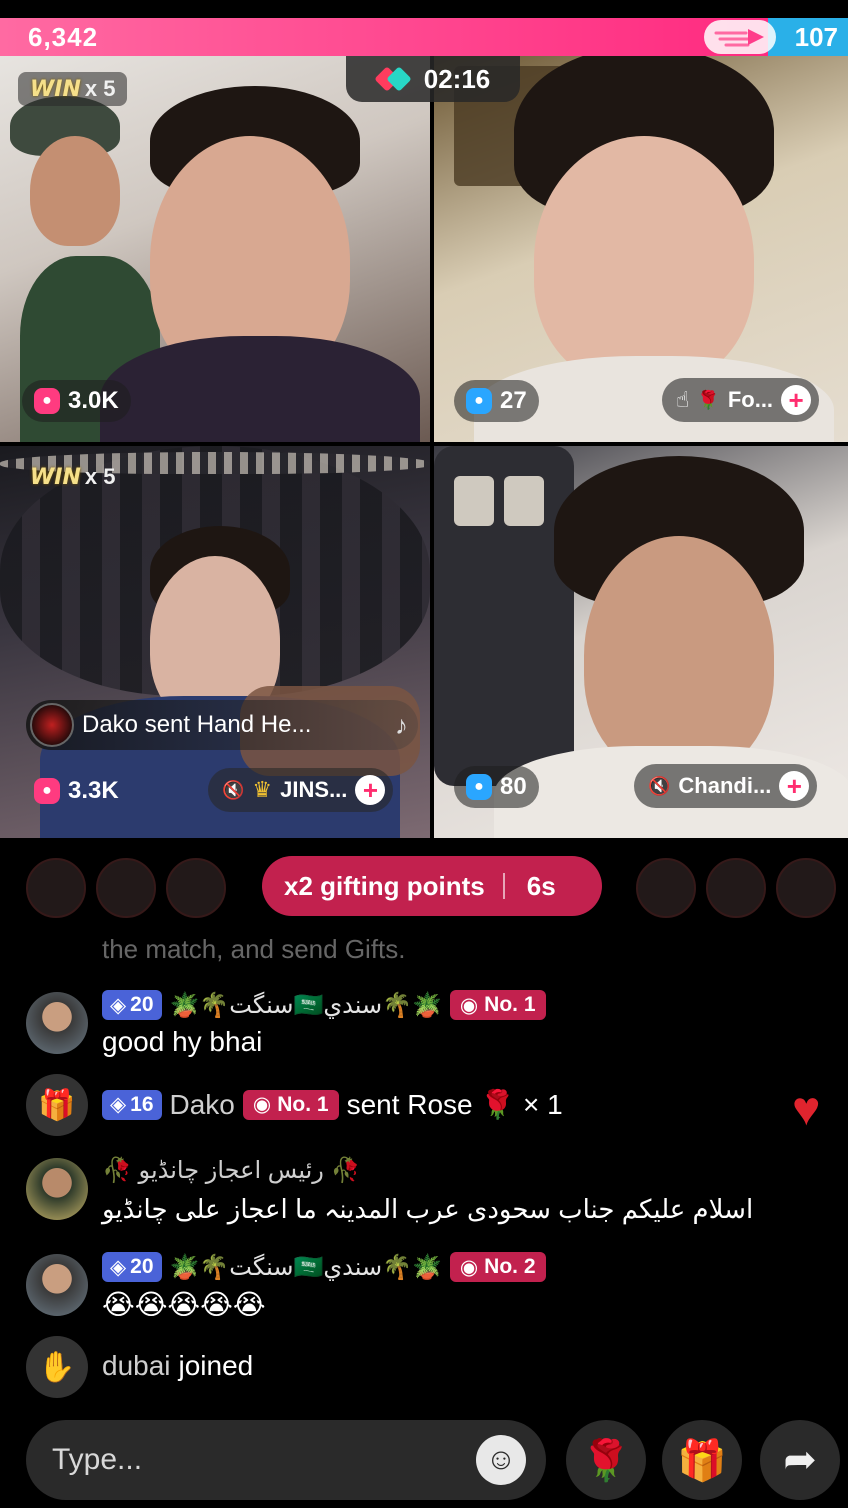  Describe the element at coordinates (426, 1025) in the screenshot. I see `chat-message: ◈ 20 🪴🌴سنگت🇸🇦سندي🌴🪴 ◉ No. 1 good hy bhai` at that location.